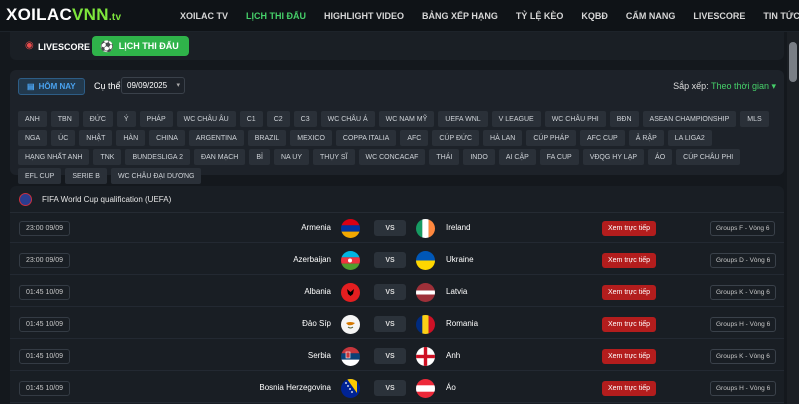  I want to click on league-chip: WC CONCACAF, so click(392, 157).